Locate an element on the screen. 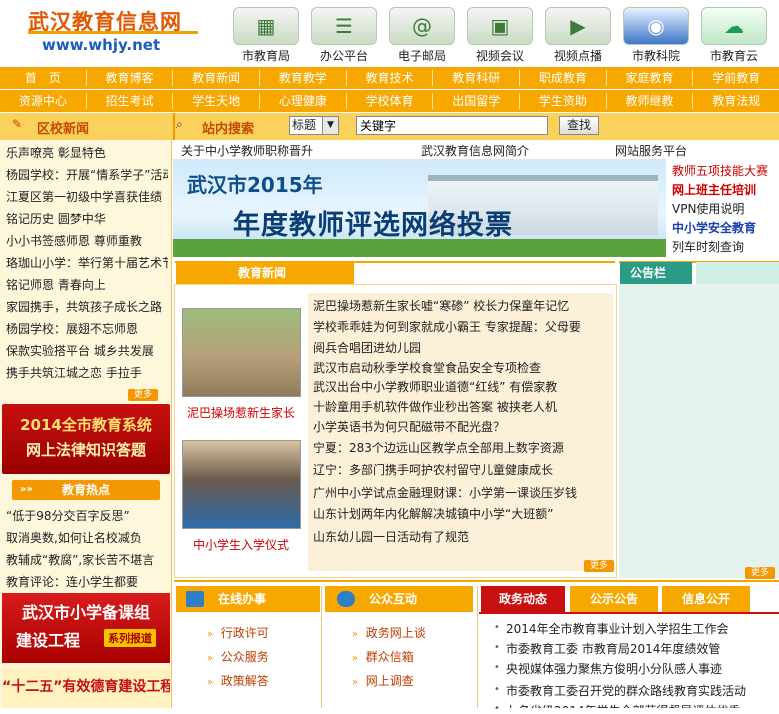 Image resolution: width=779 pixels, height=714 pixels. hot-topics-title: 教育热点 is located at coordinates (86, 490).